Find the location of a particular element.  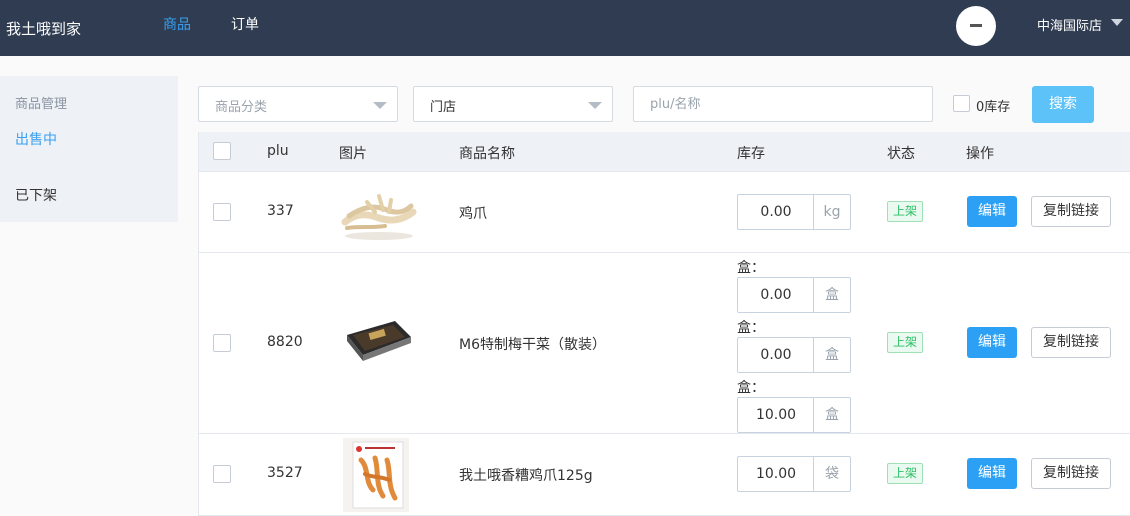

column-header-plu: plu is located at coordinates (278, 151).